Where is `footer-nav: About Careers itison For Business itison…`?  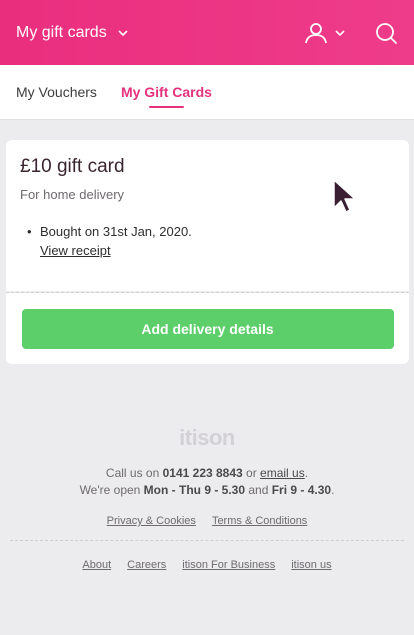 footer-nav: About Careers itison For Business itison… is located at coordinates (207, 565).